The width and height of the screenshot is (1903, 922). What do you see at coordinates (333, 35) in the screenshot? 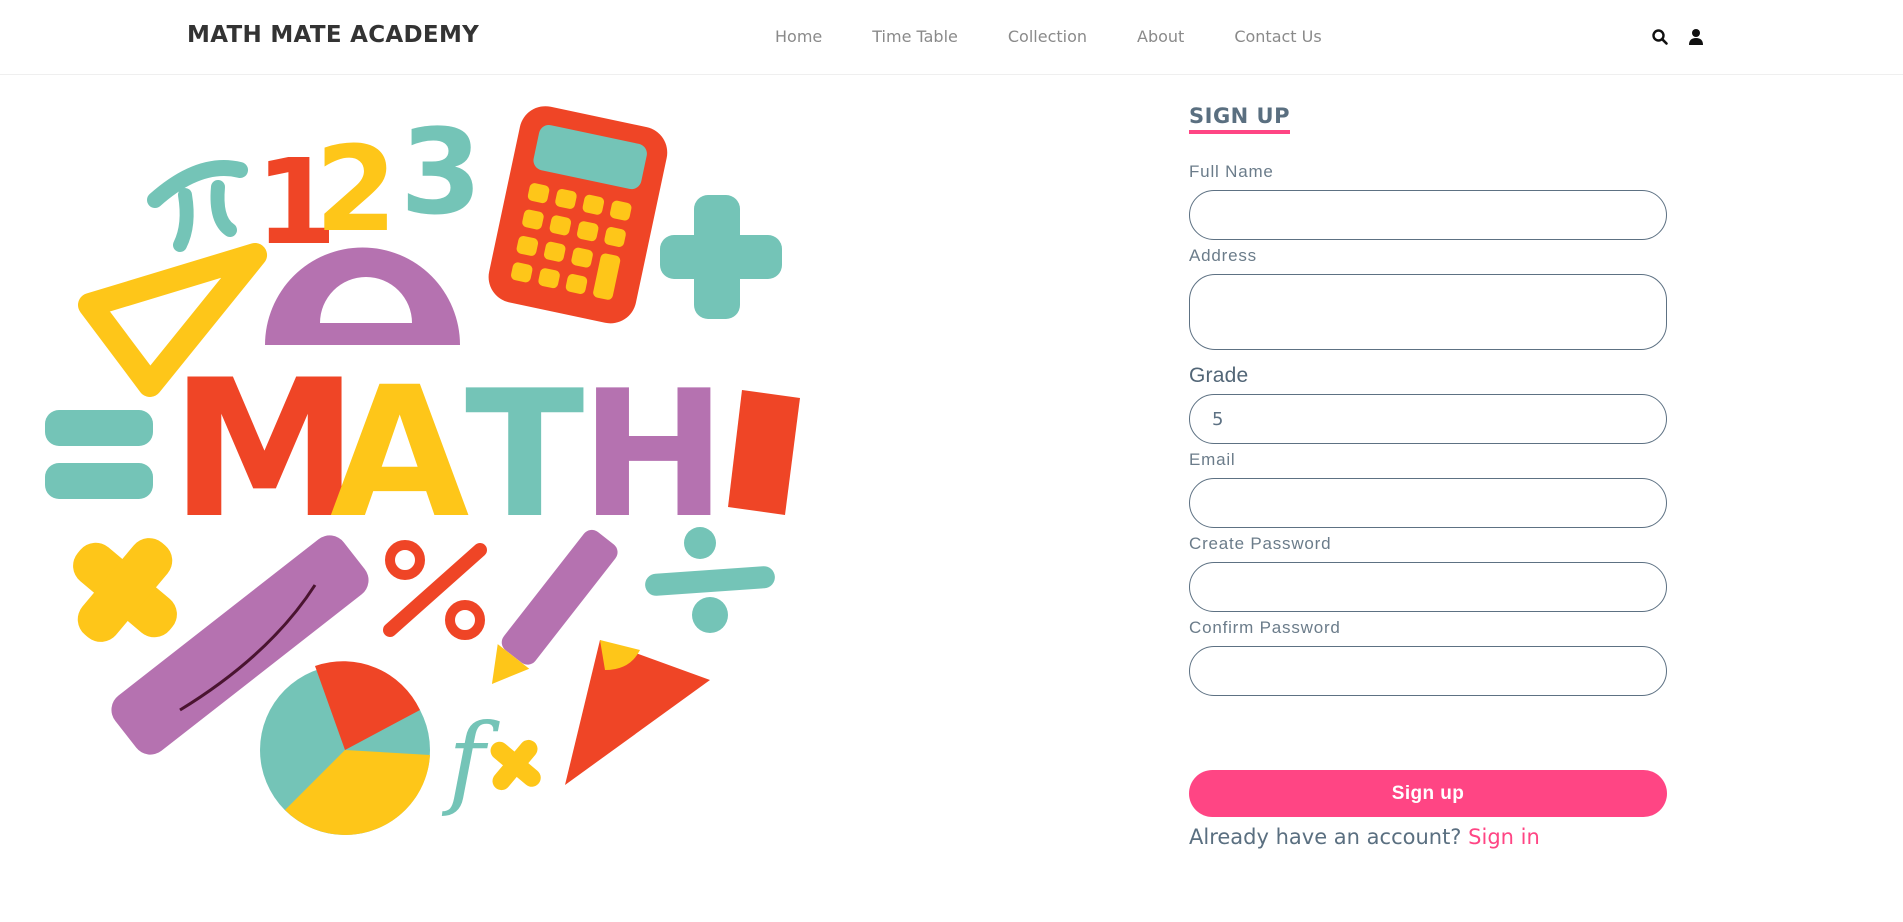
I see `brand-logo-text: MATH MATE ACADEMY` at bounding box center [333, 35].